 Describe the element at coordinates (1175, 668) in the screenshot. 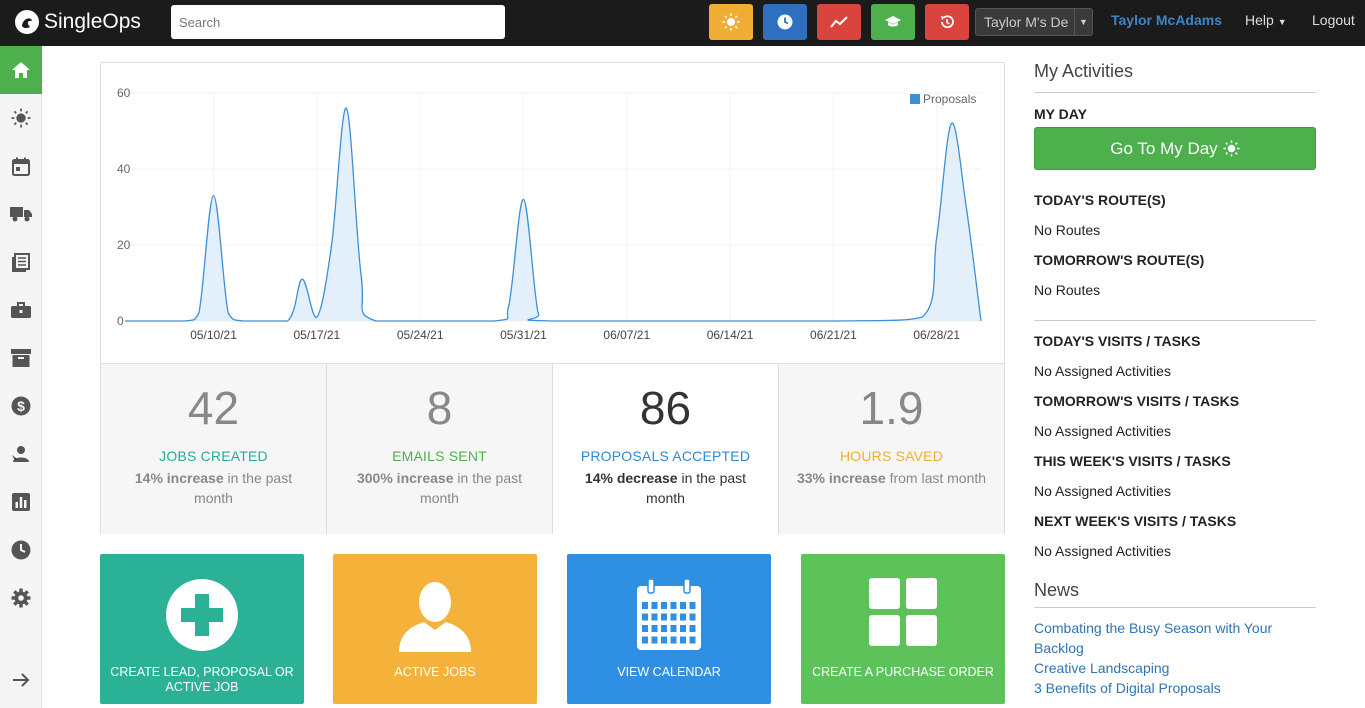

I see `news-link: Creative Landscaping` at that location.